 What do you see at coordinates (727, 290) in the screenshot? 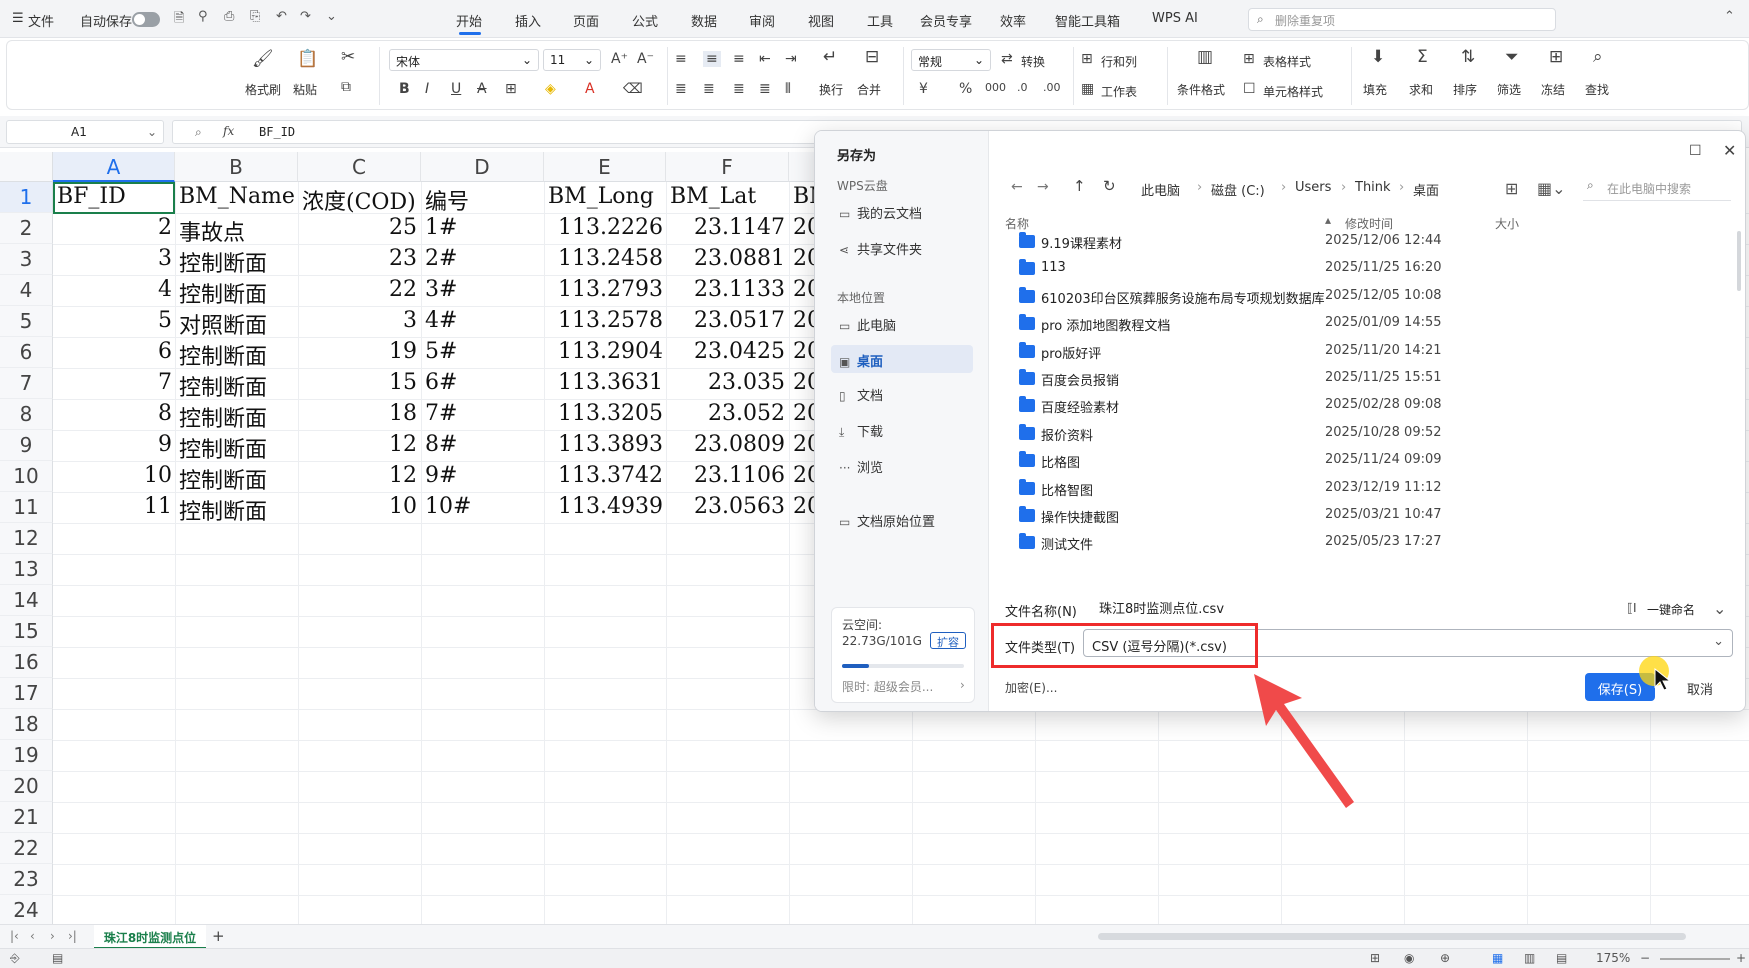
I see `table-cell: 23.1133` at bounding box center [727, 290].